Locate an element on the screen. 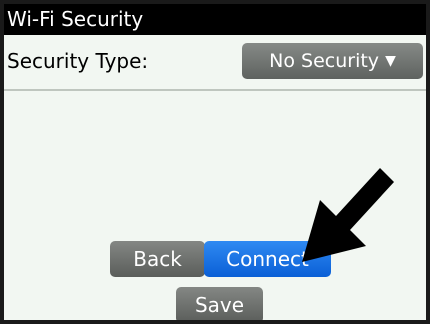 The height and width of the screenshot is (324, 430). security-type-dropdown: No Security ▼ is located at coordinates (332, 61).